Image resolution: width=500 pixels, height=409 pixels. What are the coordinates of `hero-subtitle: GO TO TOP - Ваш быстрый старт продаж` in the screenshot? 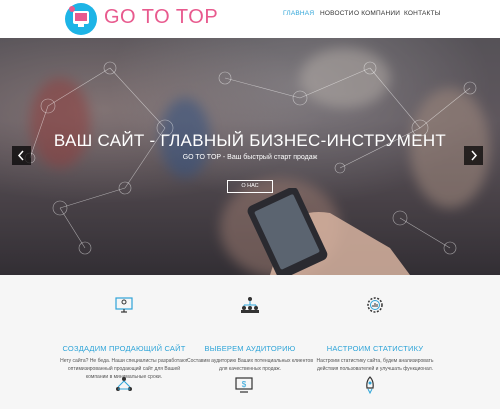 It's located at (250, 157).